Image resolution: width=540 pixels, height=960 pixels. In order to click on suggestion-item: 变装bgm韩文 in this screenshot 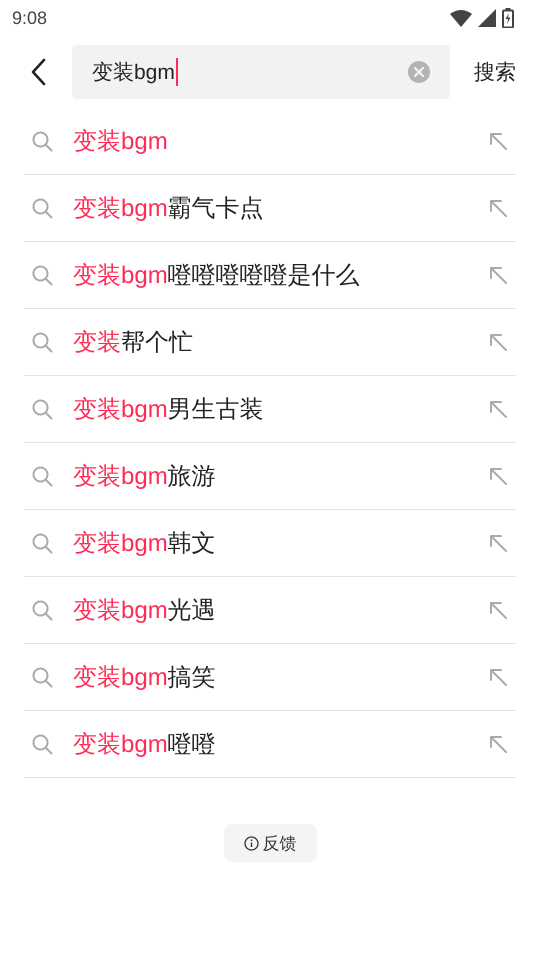, I will do `click(280, 543)`.